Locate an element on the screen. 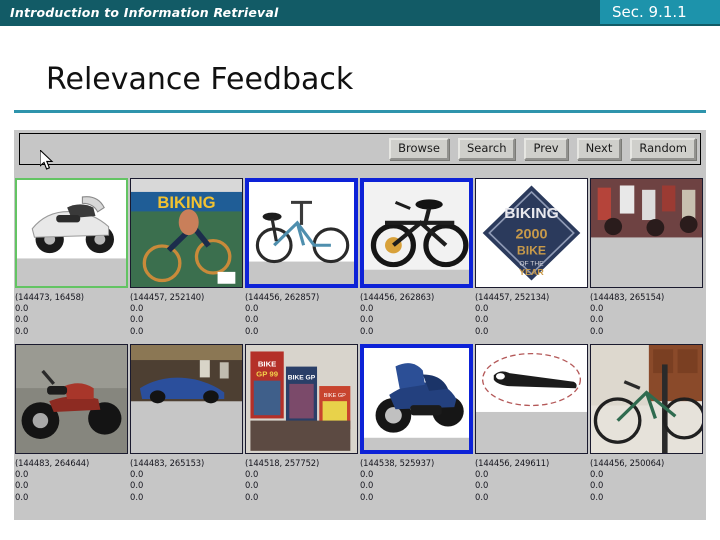 Image resolution: width=720 pixels, height=540 pixels. result-cell: BIKING 2000 BIKE OF THE YEAR is located at coordinates (532, 233).